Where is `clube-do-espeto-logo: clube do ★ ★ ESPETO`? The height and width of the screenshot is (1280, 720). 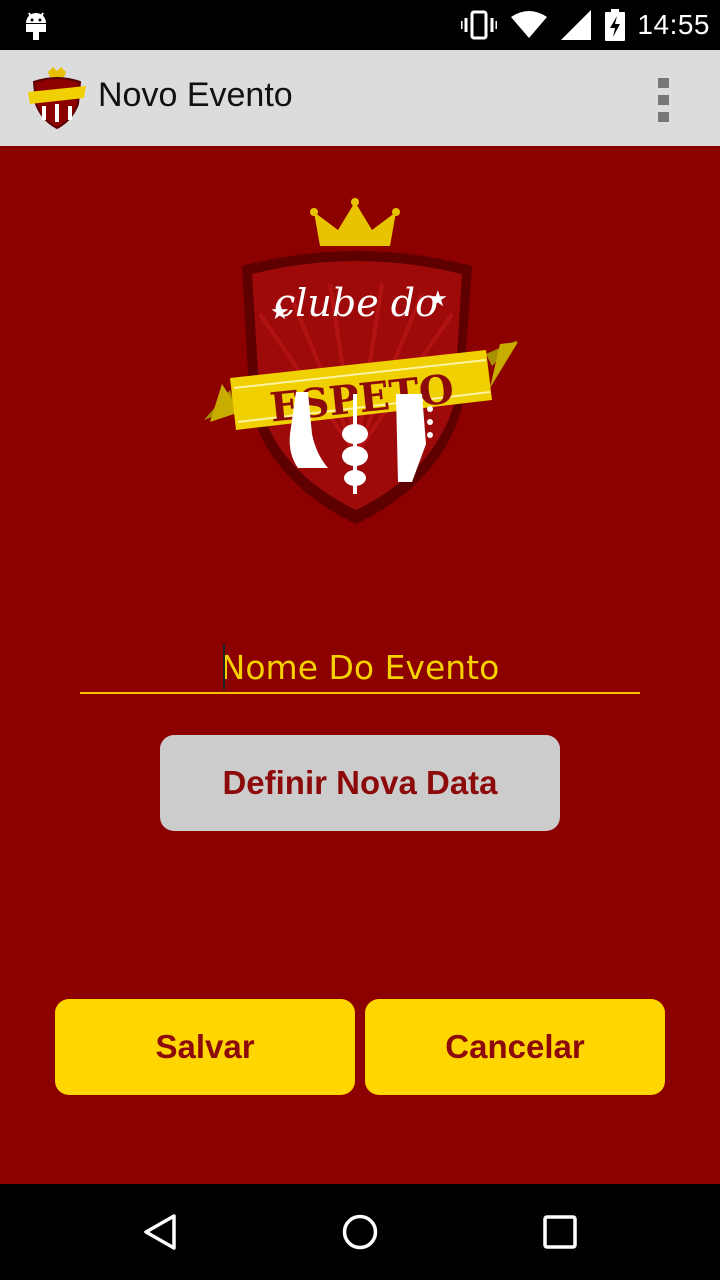 clube-do-espeto-logo: clube do ★ ★ ESPETO is located at coordinates (361, 361).